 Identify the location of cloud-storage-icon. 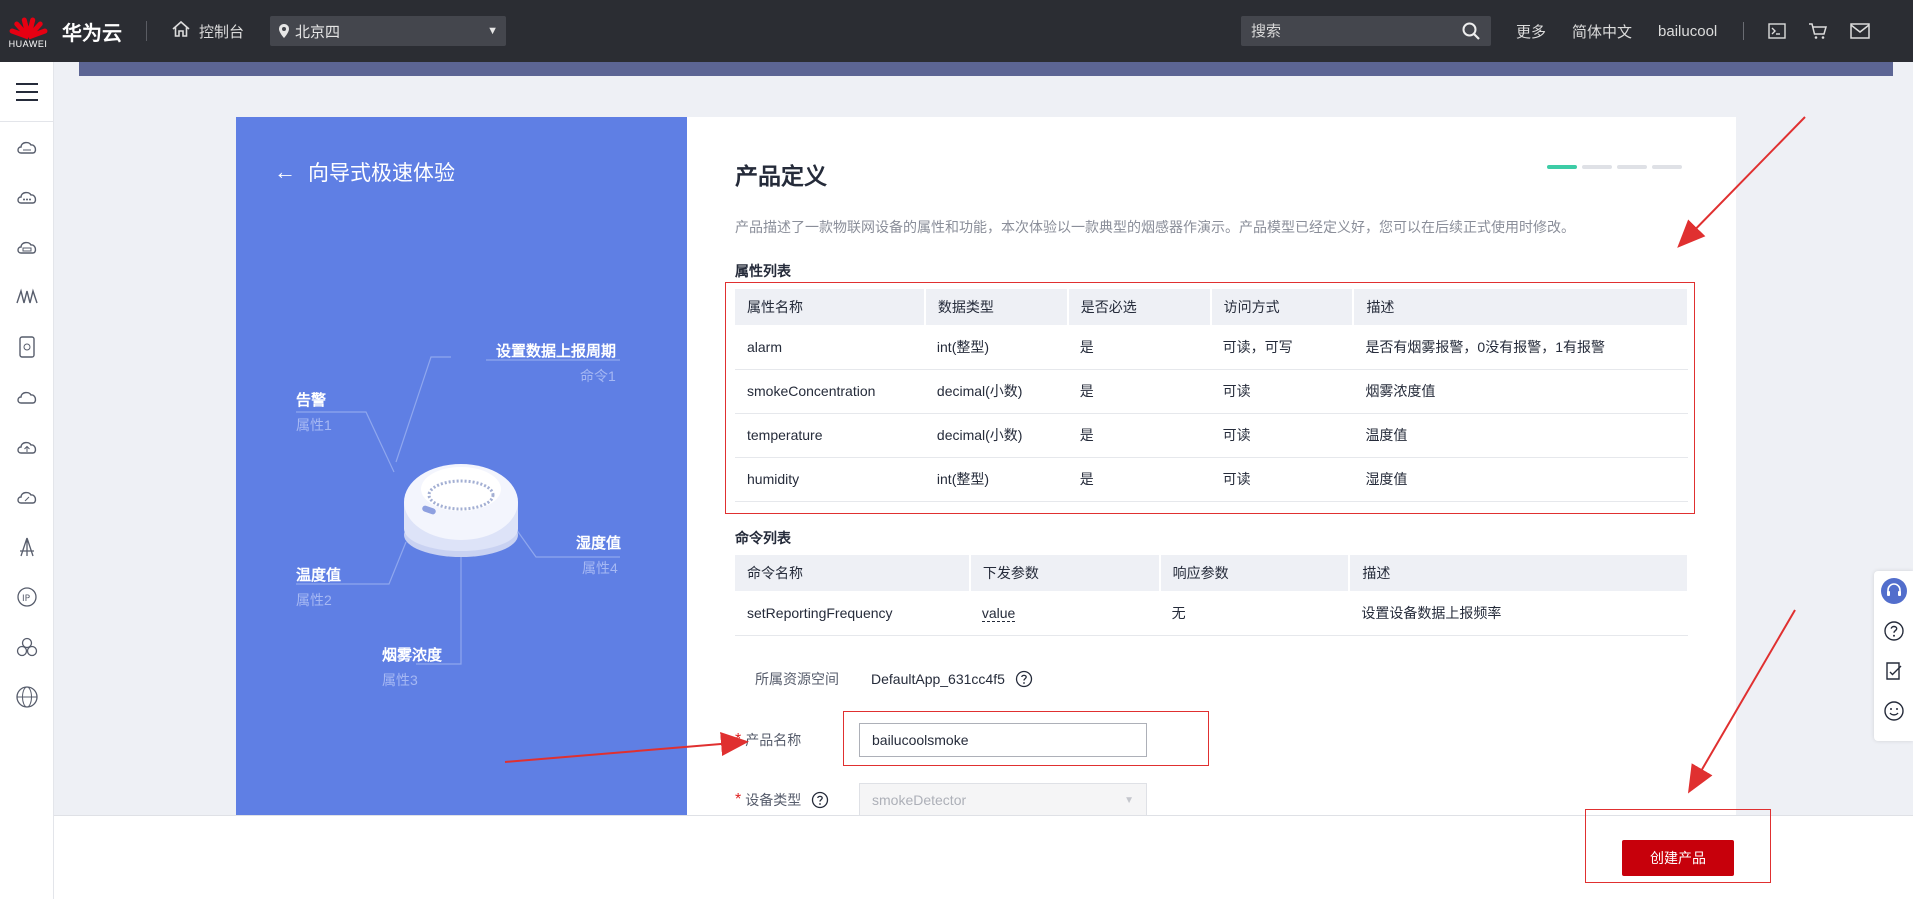
(26, 247).